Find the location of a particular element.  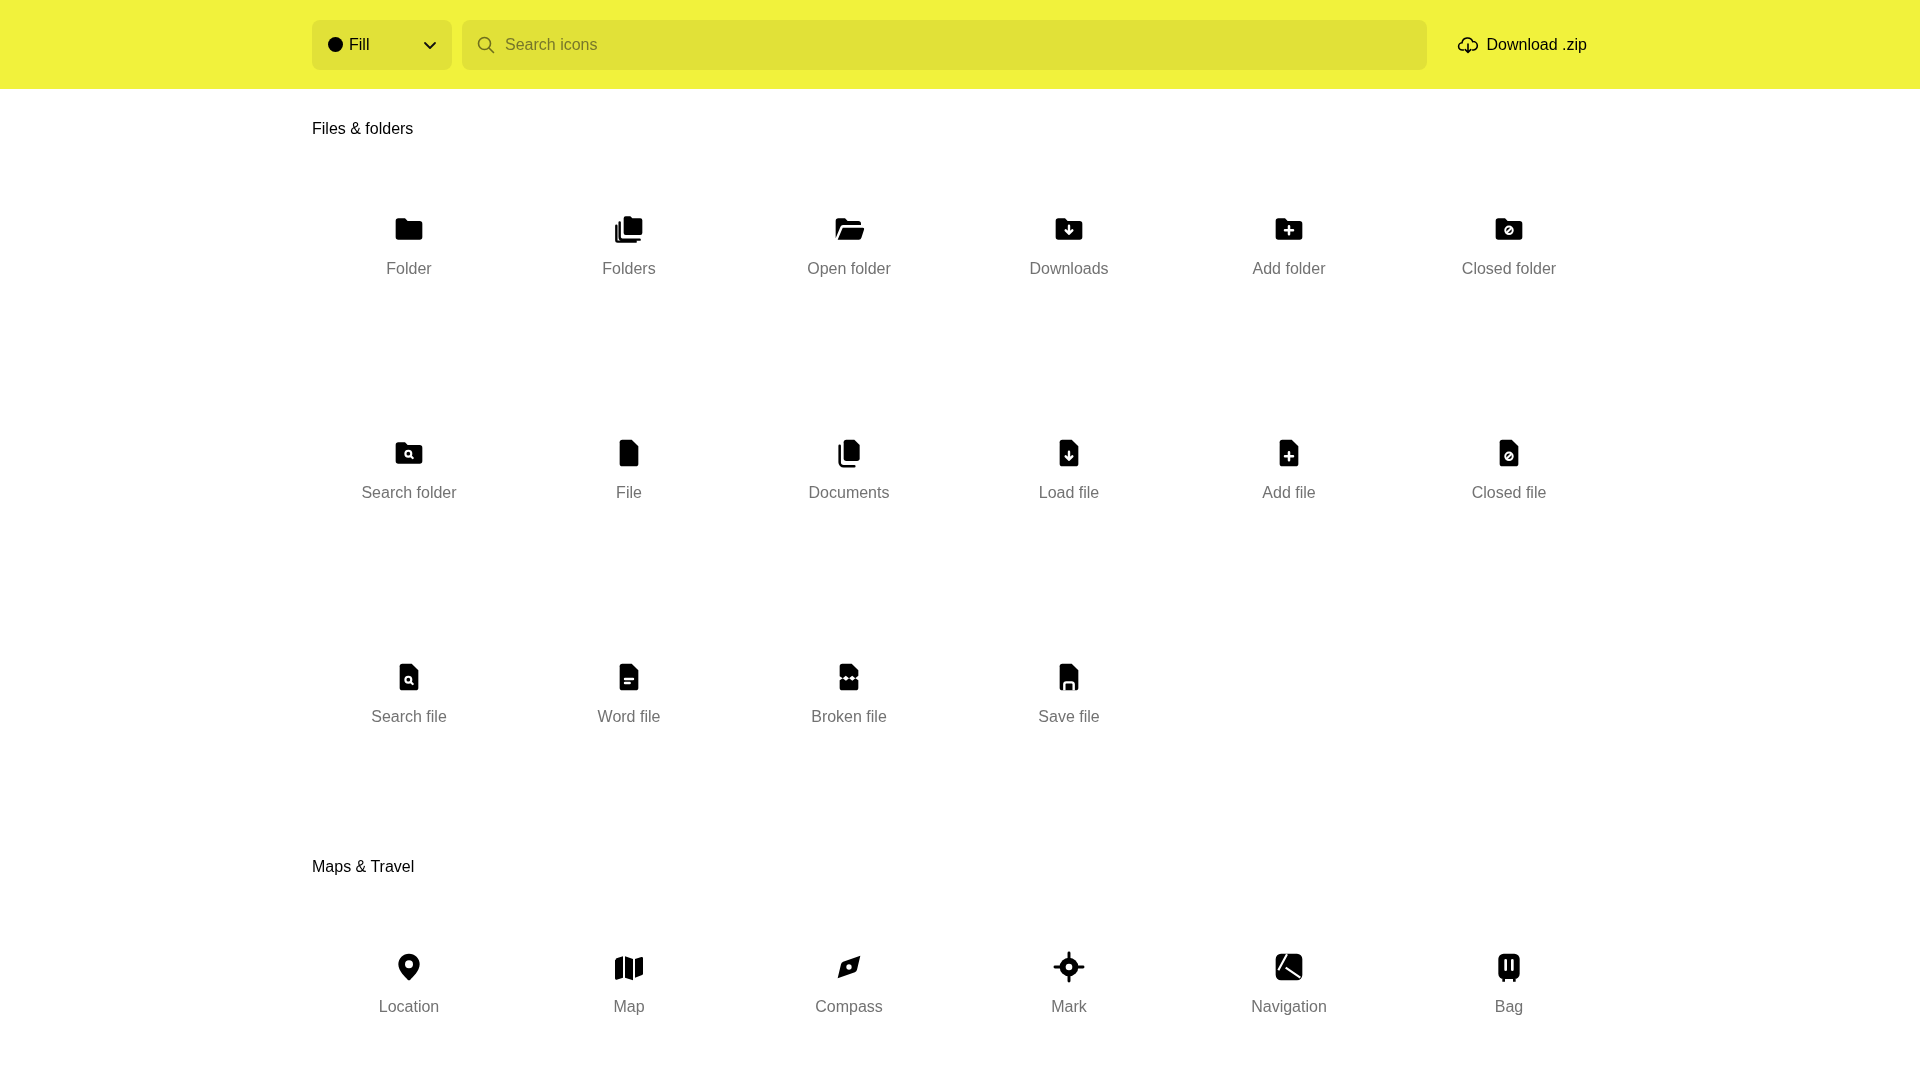

icon-label: Word file is located at coordinates (629, 717).